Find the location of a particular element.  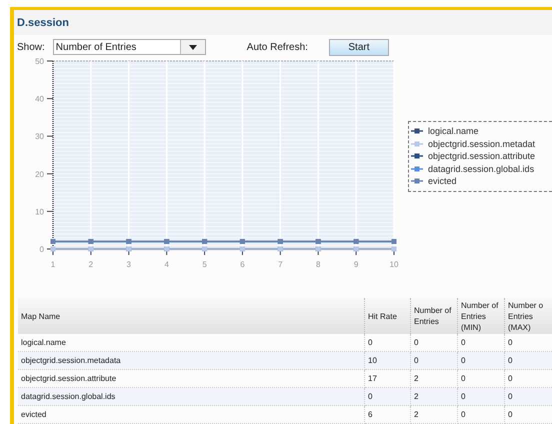

table-cell: 10 is located at coordinates (387, 361).